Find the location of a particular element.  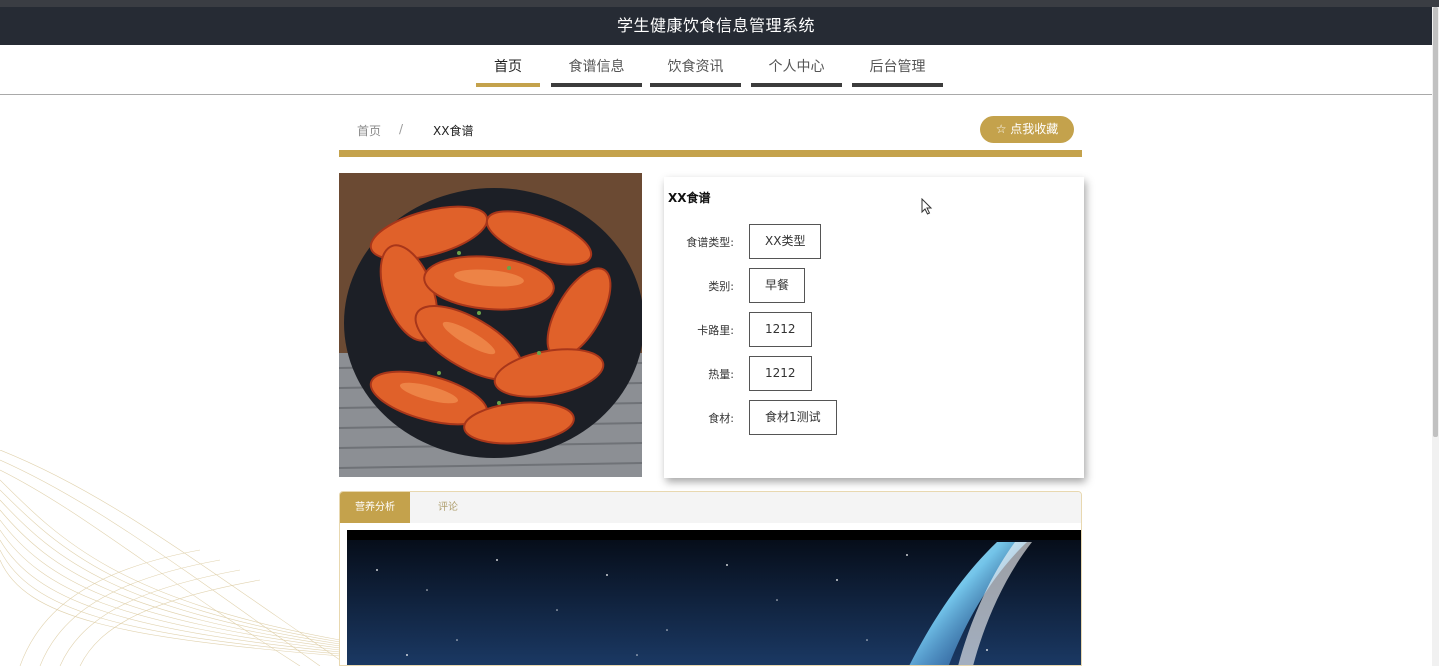

tab-bar: 营养分析 评论 is located at coordinates (710, 507).